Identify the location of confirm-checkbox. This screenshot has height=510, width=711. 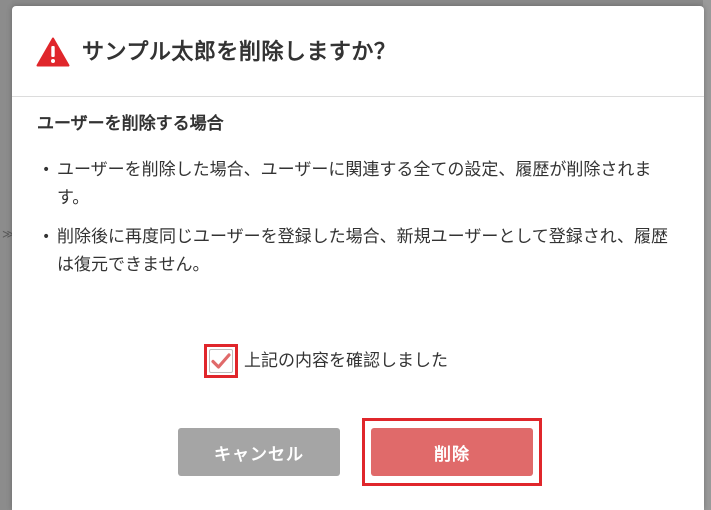
(221, 361).